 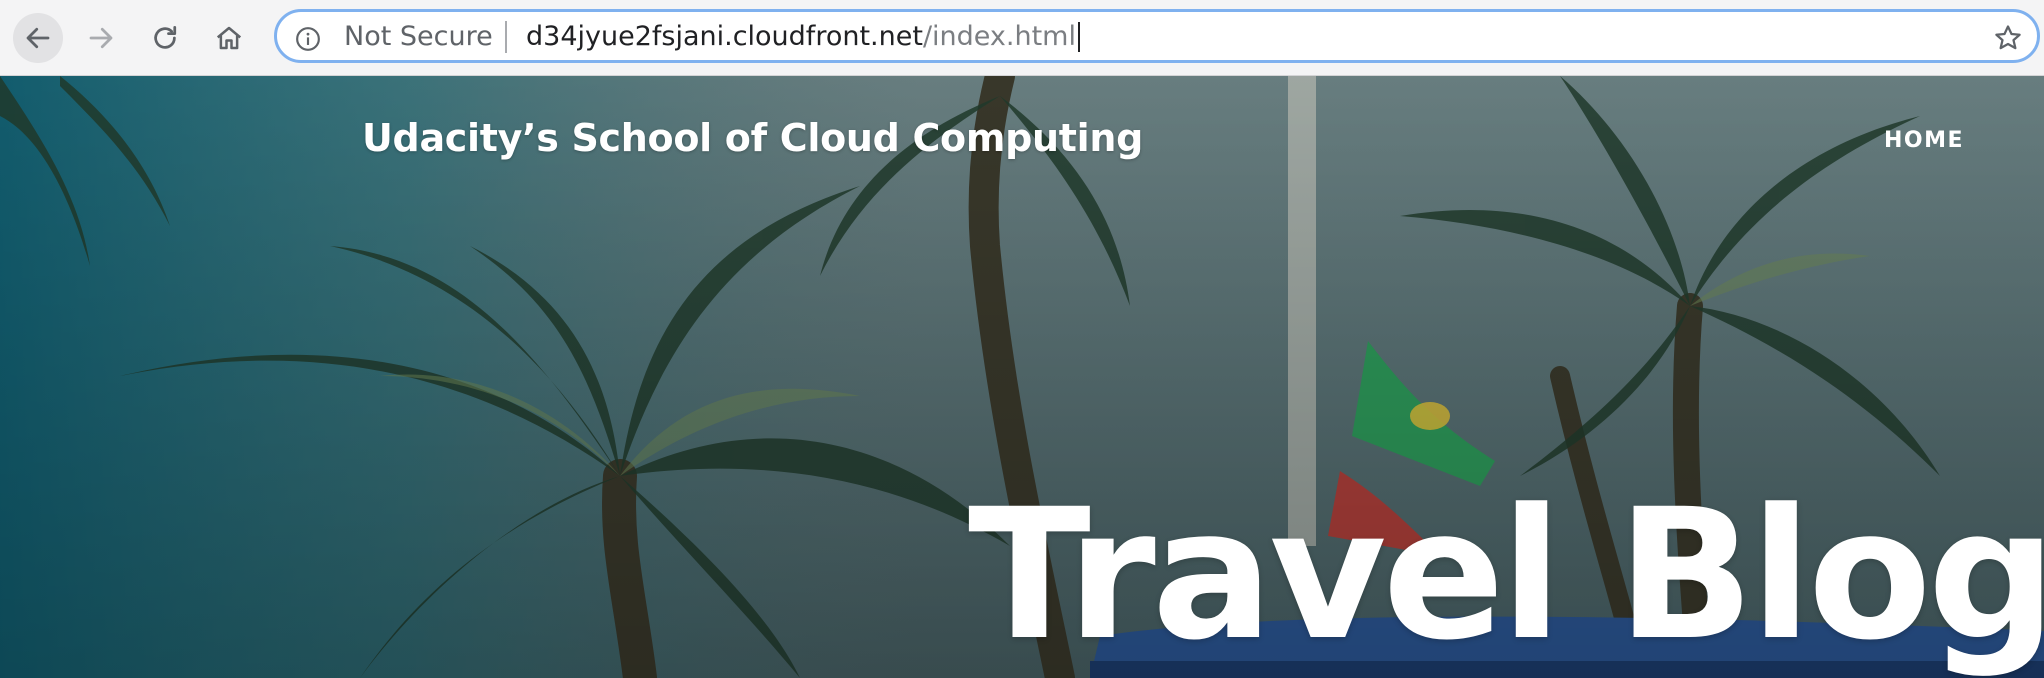 I want to click on security-indicator: Not Secure, so click(x=418, y=37).